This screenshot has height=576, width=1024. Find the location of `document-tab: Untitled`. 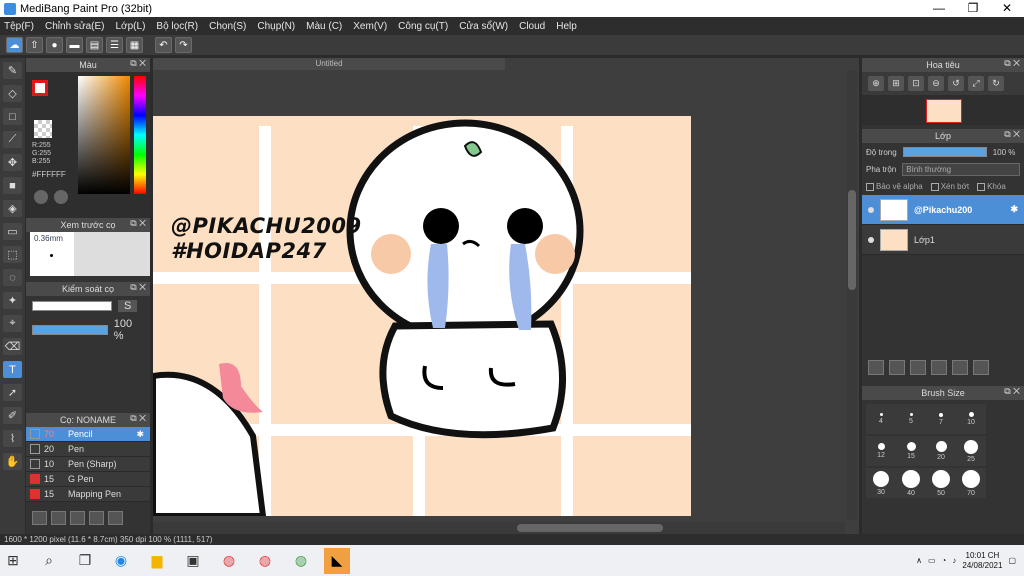

document-tab: Untitled is located at coordinates (329, 64).